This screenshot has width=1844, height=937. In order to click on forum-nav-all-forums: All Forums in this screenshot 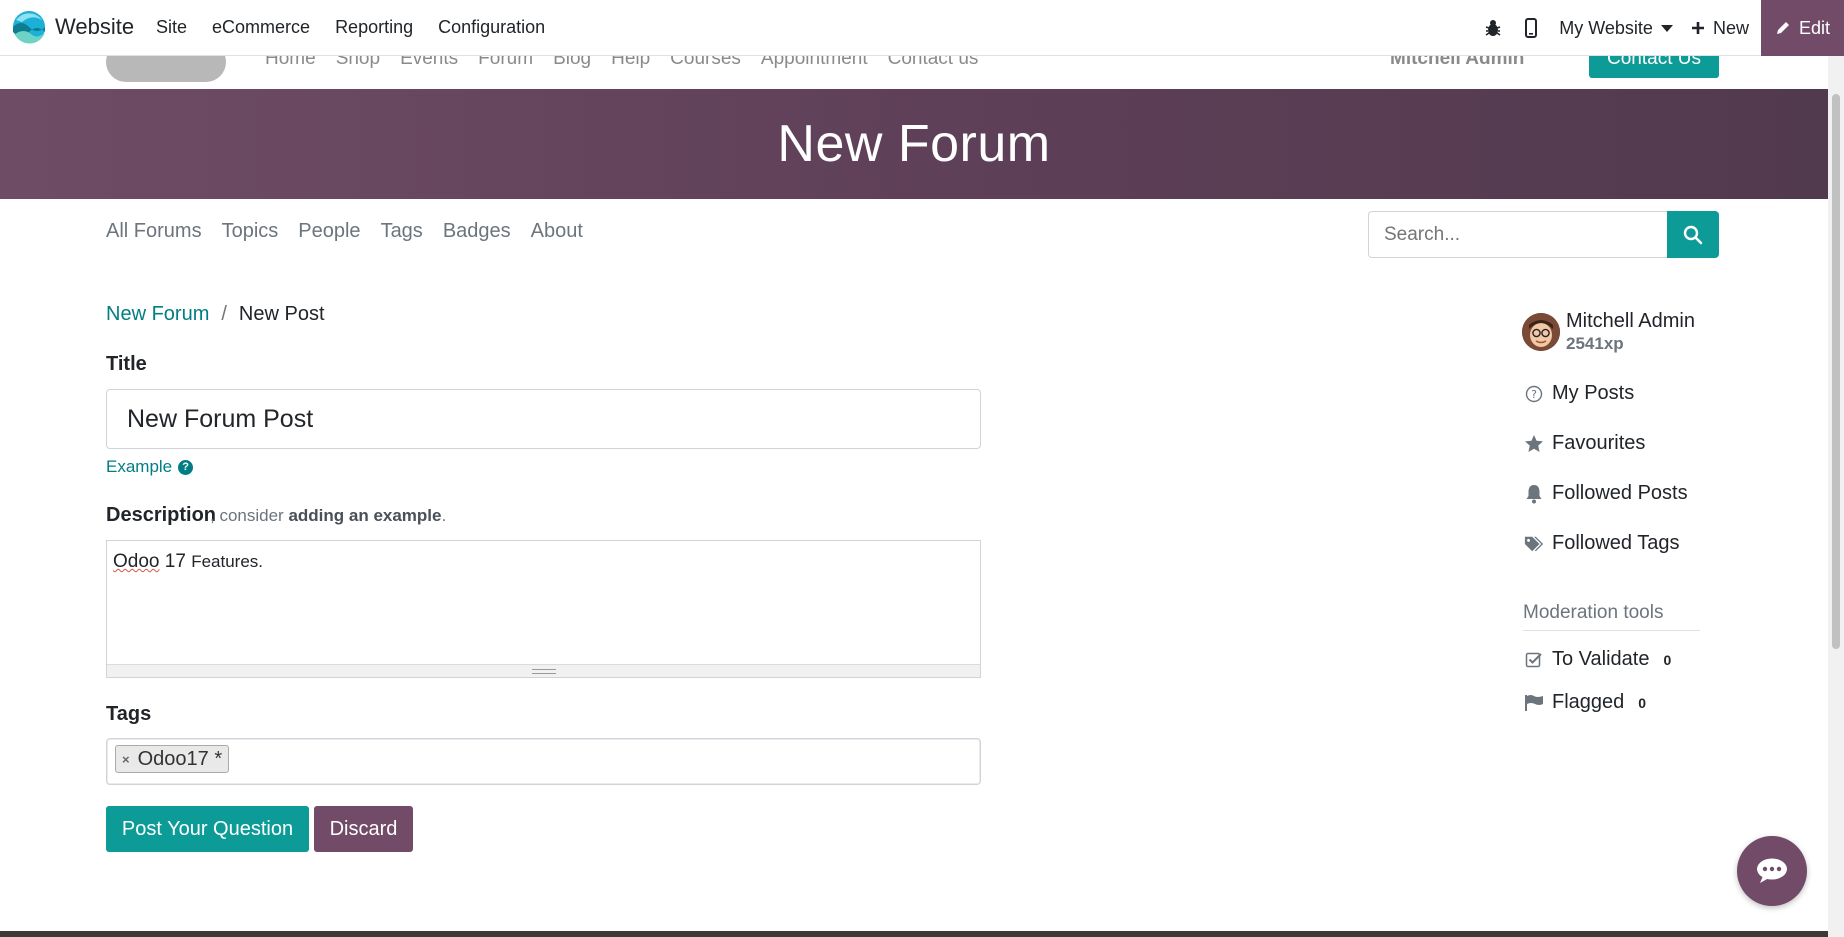, I will do `click(154, 231)`.